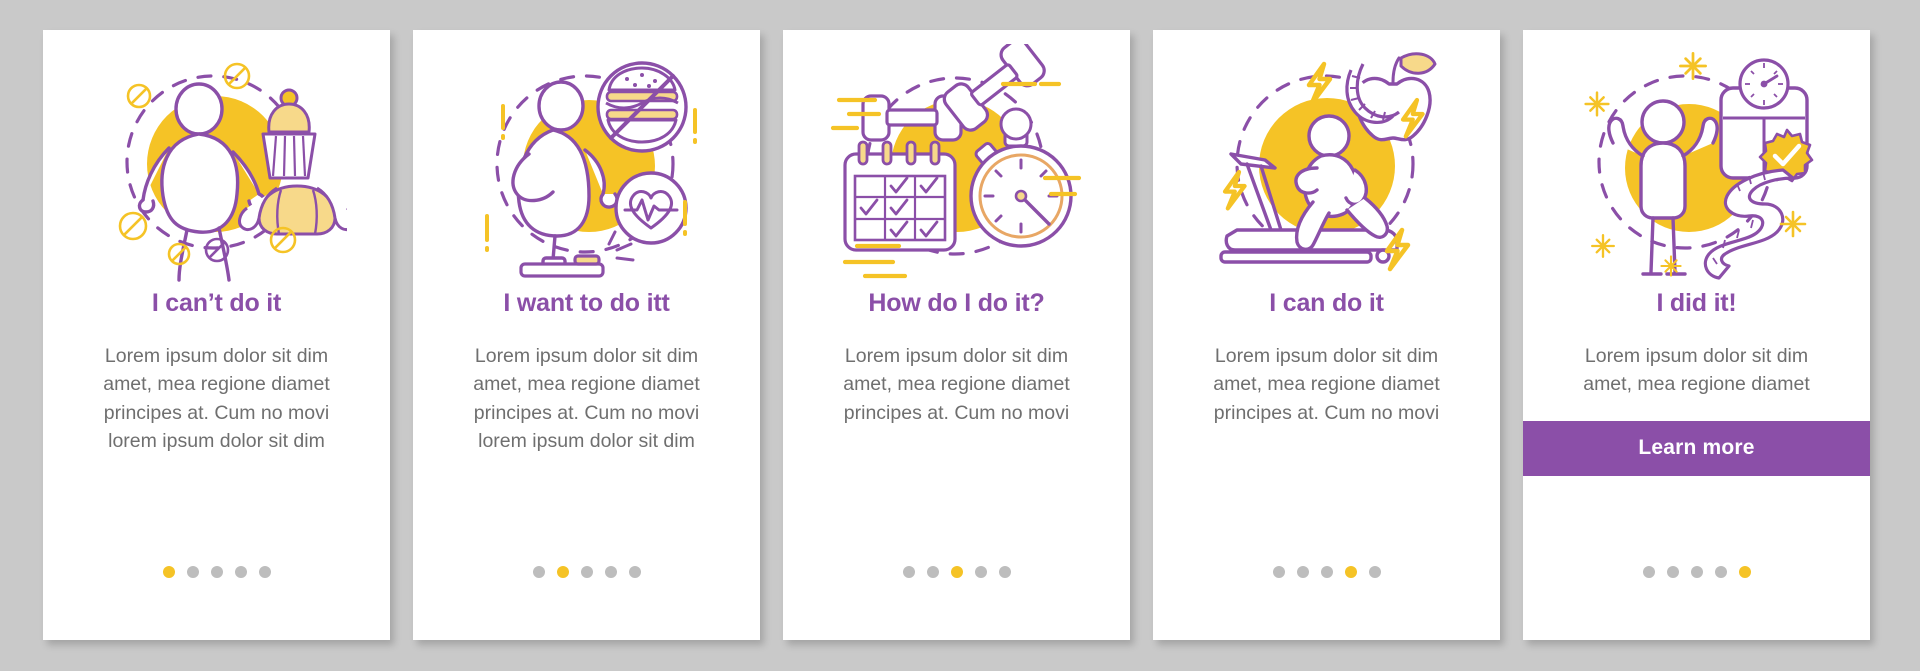 This screenshot has width=1920, height=671. I want to click on pagination-dot-5-active, so click(1744, 572).